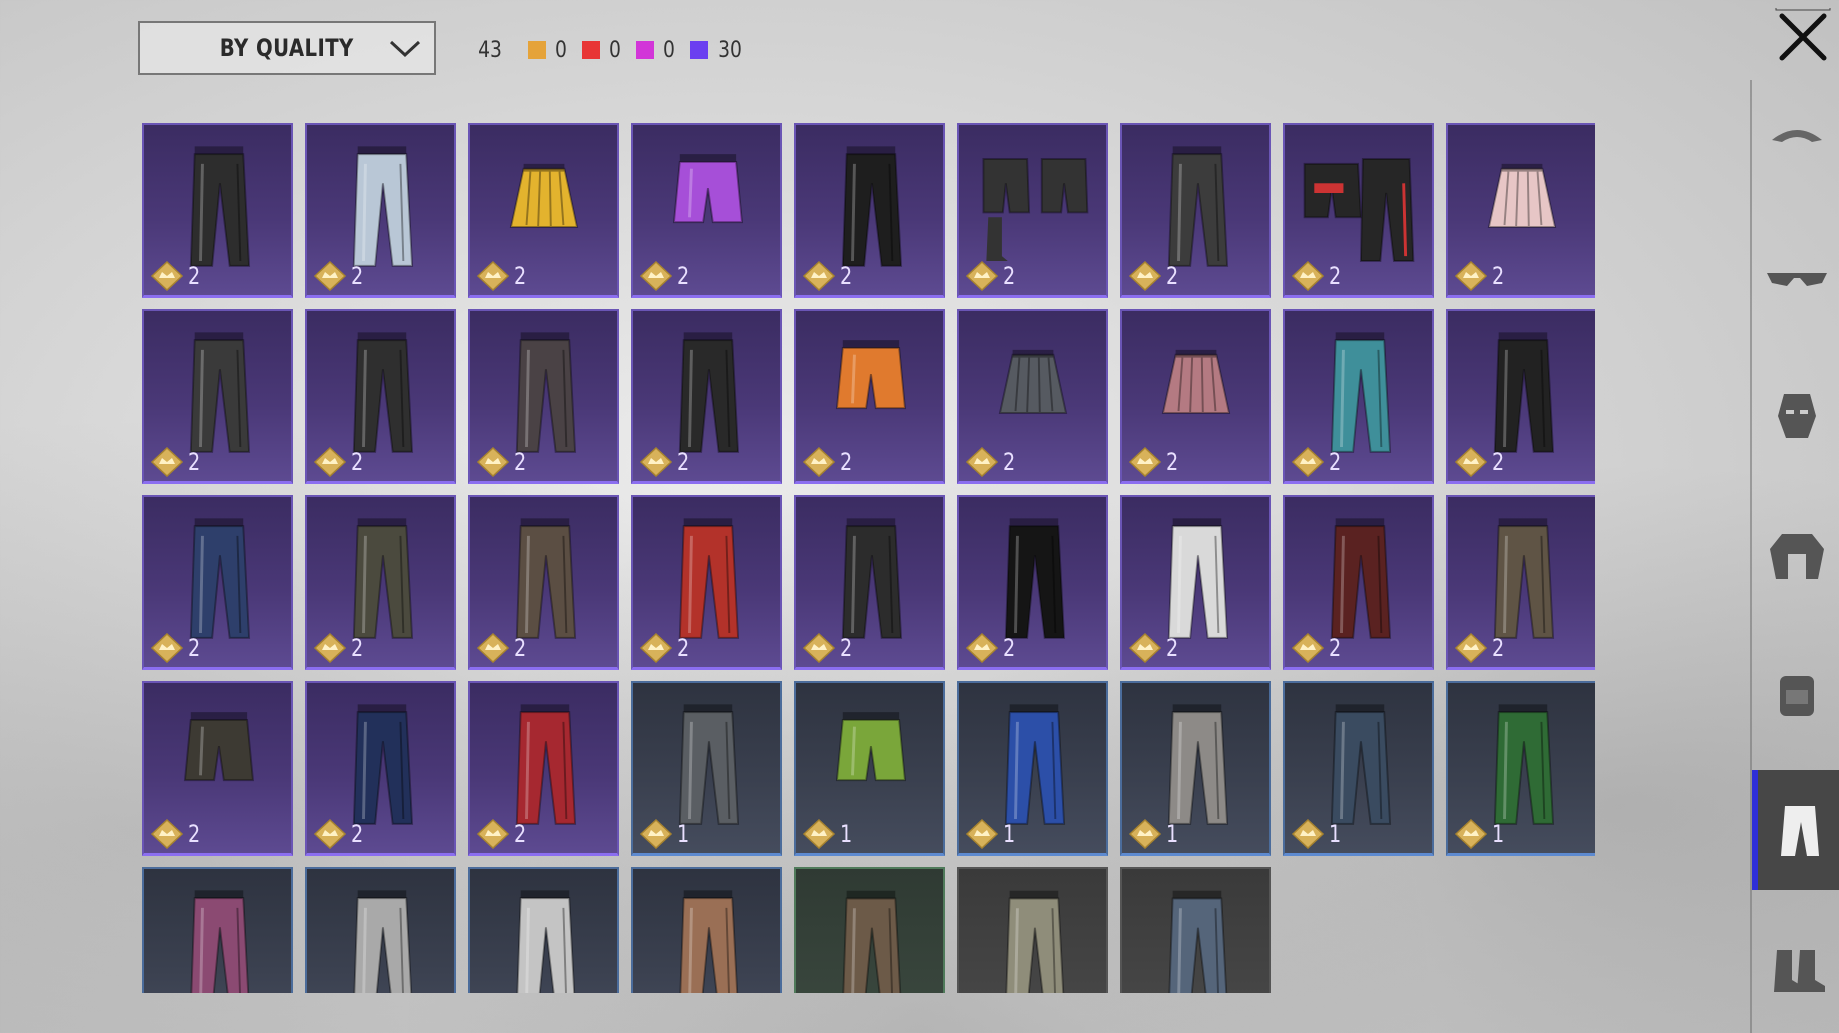 The width and height of the screenshot is (1839, 1033). What do you see at coordinates (1198, 941) in the screenshot?
I see `denim-pants-icon` at bounding box center [1198, 941].